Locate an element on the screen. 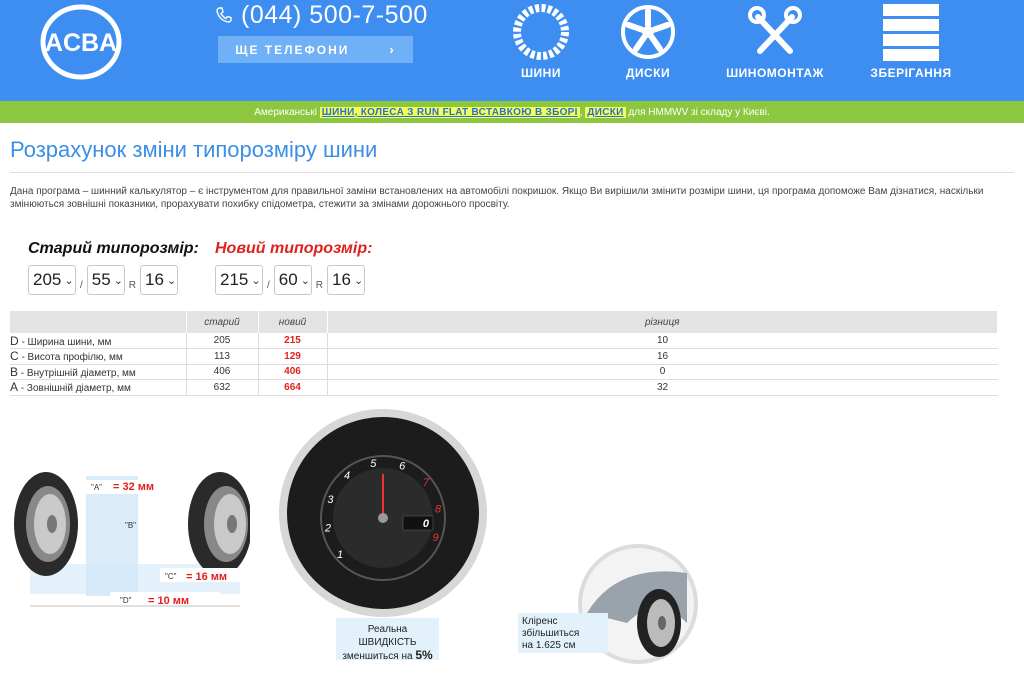 Image resolution: width=1024 pixels, height=673 pixels. gauge-digit: 7 is located at coordinates (426, 483).